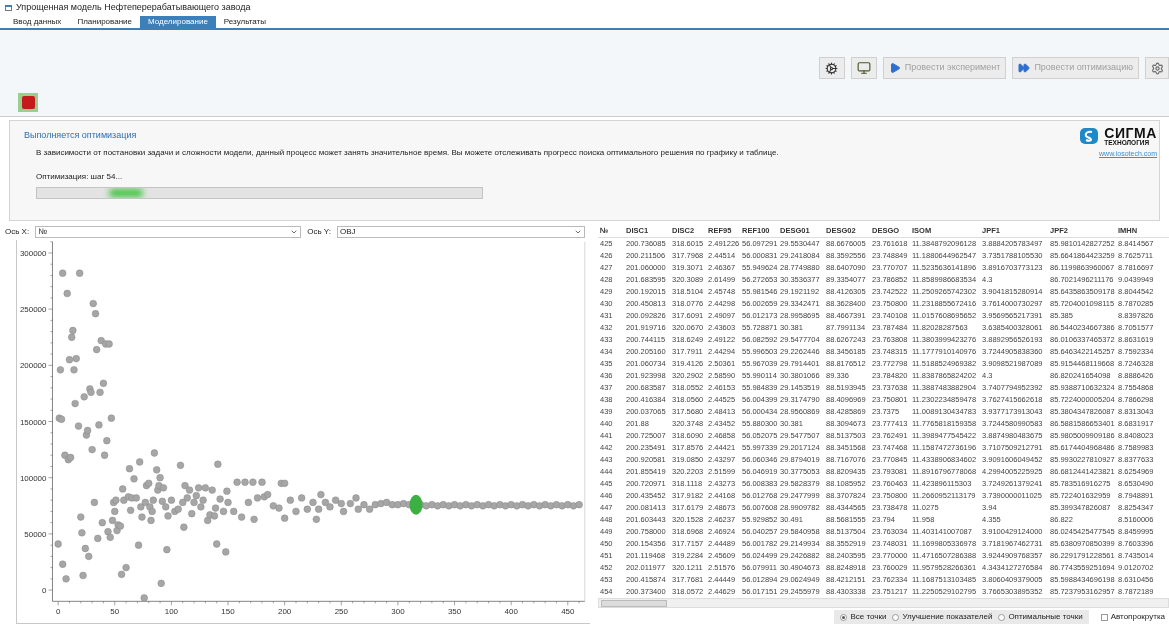 The height and width of the screenshot is (626, 1169). What do you see at coordinates (883, 603) in the screenshot?
I see `horizontal-scrollbar` at bounding box center [883, 603].